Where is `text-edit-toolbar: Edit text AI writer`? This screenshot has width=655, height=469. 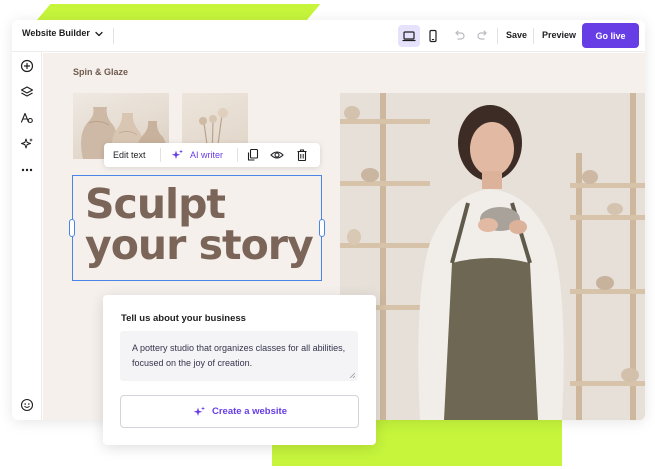 text-edit-toolbar: Edit text AI writer is located at coordinates (212, 155).